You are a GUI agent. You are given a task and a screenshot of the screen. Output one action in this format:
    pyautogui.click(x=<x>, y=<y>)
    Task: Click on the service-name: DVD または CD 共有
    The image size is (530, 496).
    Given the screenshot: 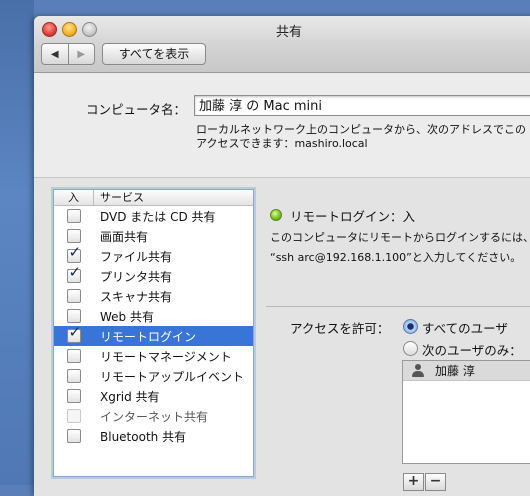 What is the action you would take?
    pyautogui.click(x=158, y=216)
    